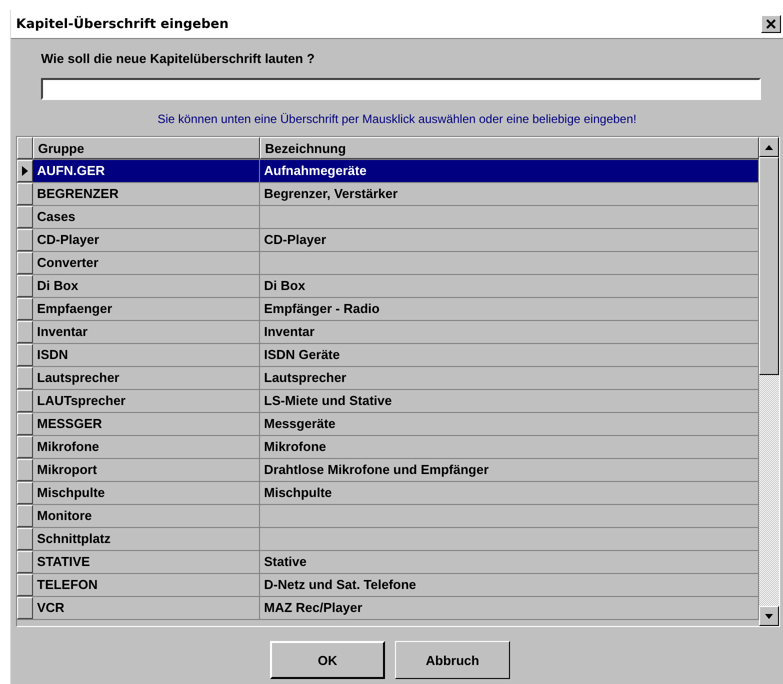 Image resolution: width=783 pixels, height=684 pixels. I want to click on close-icon, so click(771, 24).